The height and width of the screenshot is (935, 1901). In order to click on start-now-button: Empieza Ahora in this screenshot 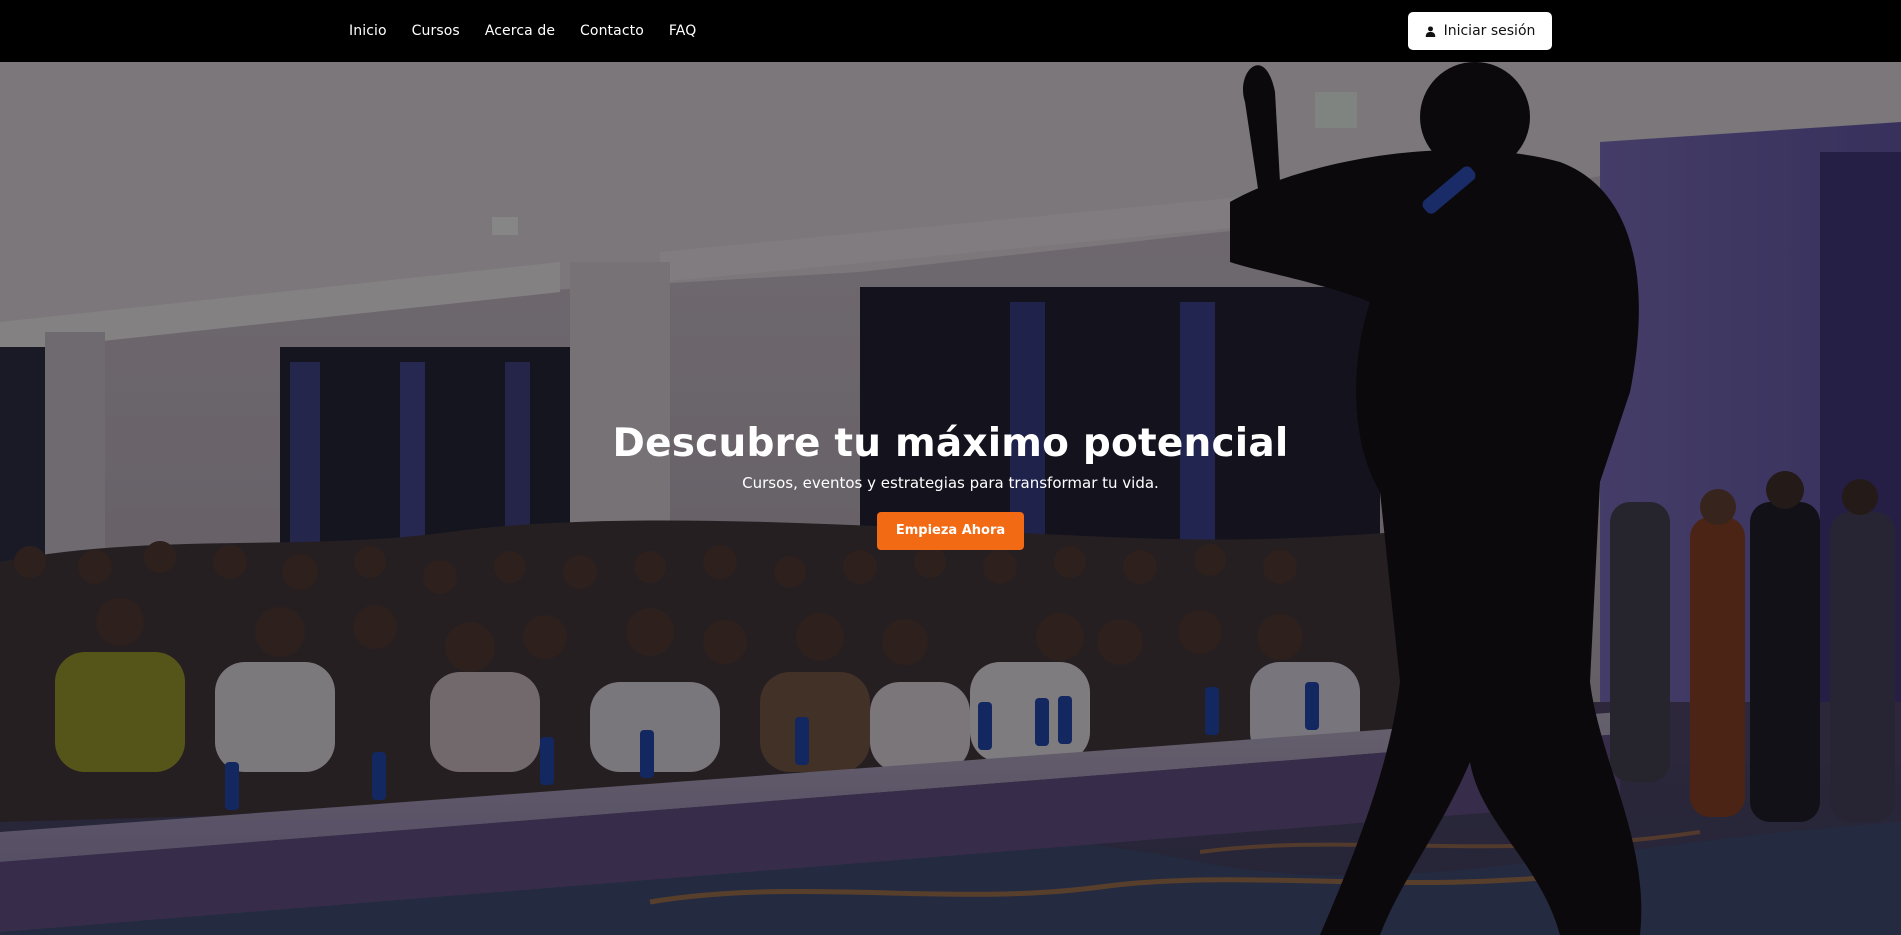, I will do `click(950, 531)`.